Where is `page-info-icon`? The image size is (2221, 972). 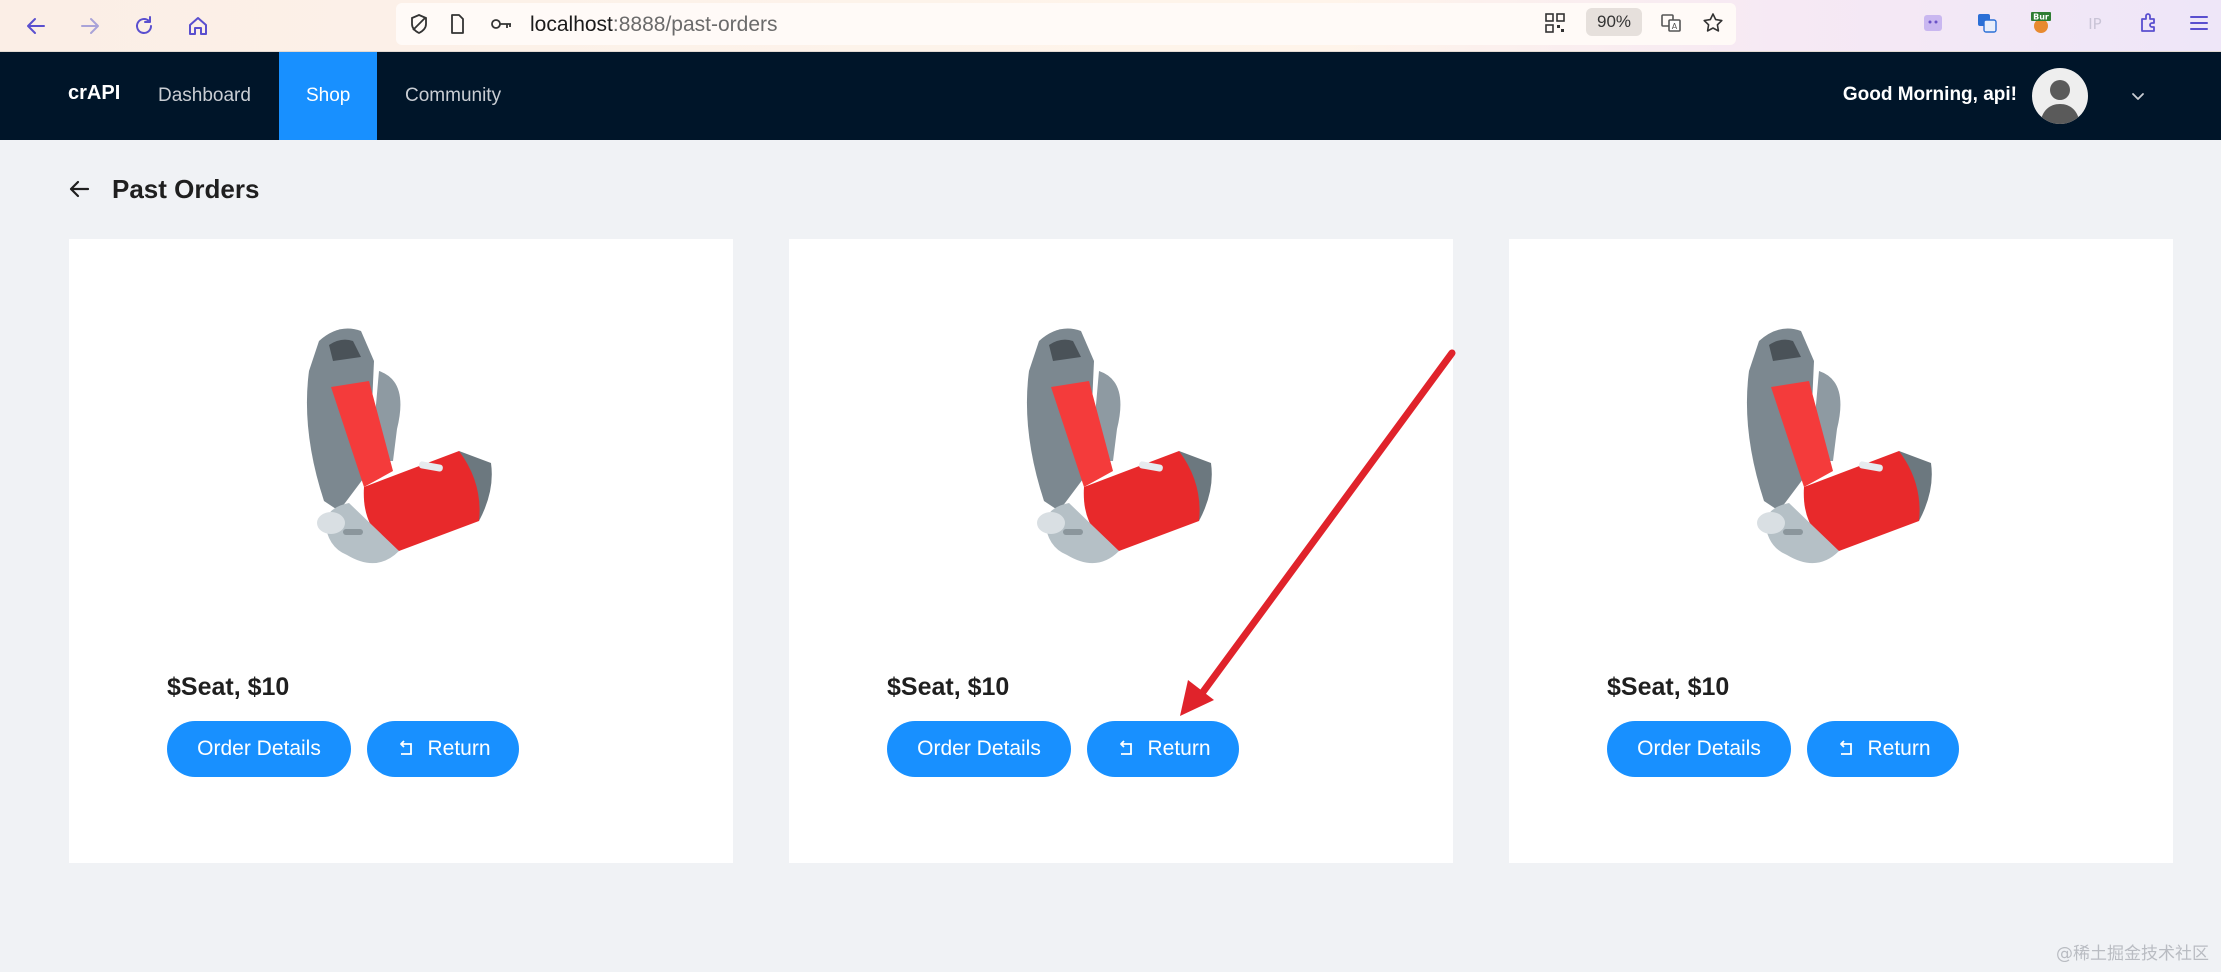 page-info-icon is located at coordinates (457, 24).